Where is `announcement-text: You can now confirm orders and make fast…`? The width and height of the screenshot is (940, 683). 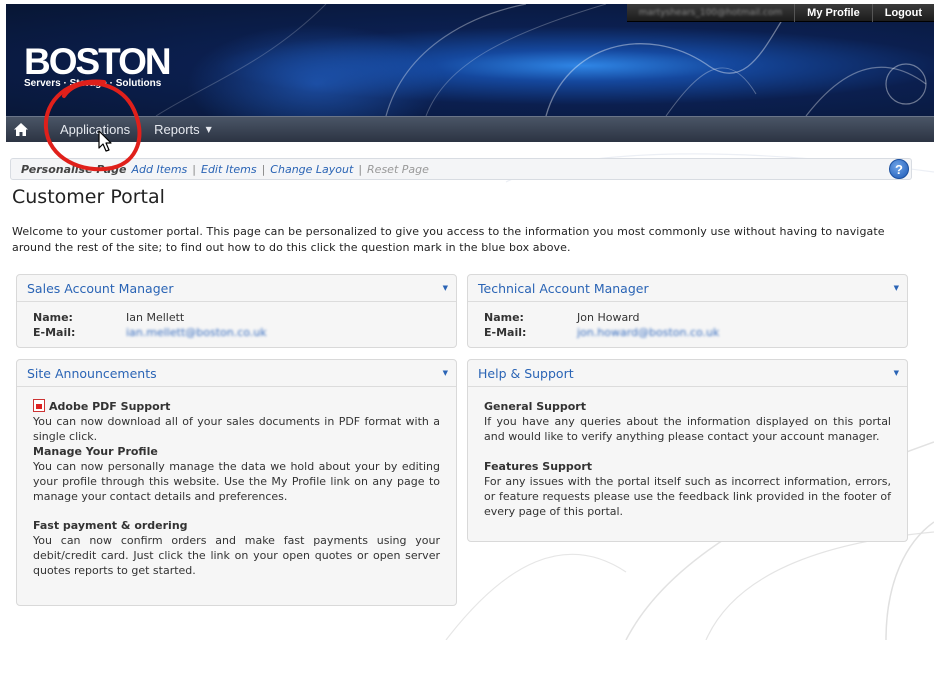
announcement-text: You can now confirm orders and make fast… is located at coordinates (236, 555).